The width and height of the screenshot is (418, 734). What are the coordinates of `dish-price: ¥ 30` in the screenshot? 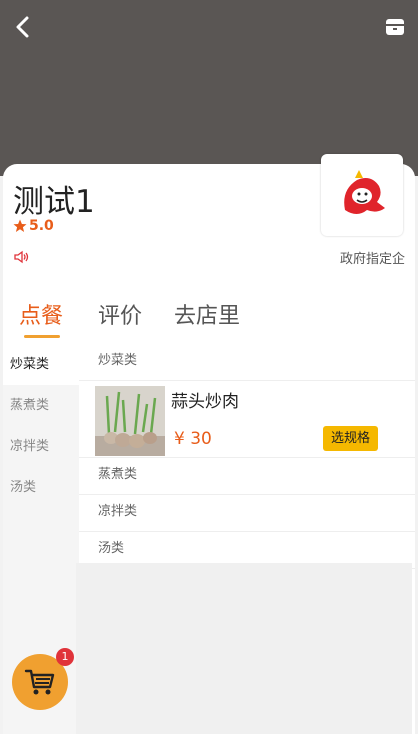 It's located at (193, 439).